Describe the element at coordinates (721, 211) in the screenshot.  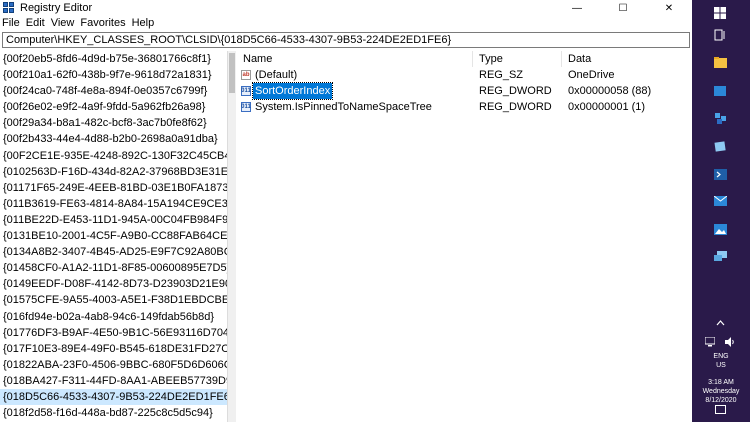
I see `taskbar: ENG US 3:18 AM Wednesday 8/12/2020` at that location.